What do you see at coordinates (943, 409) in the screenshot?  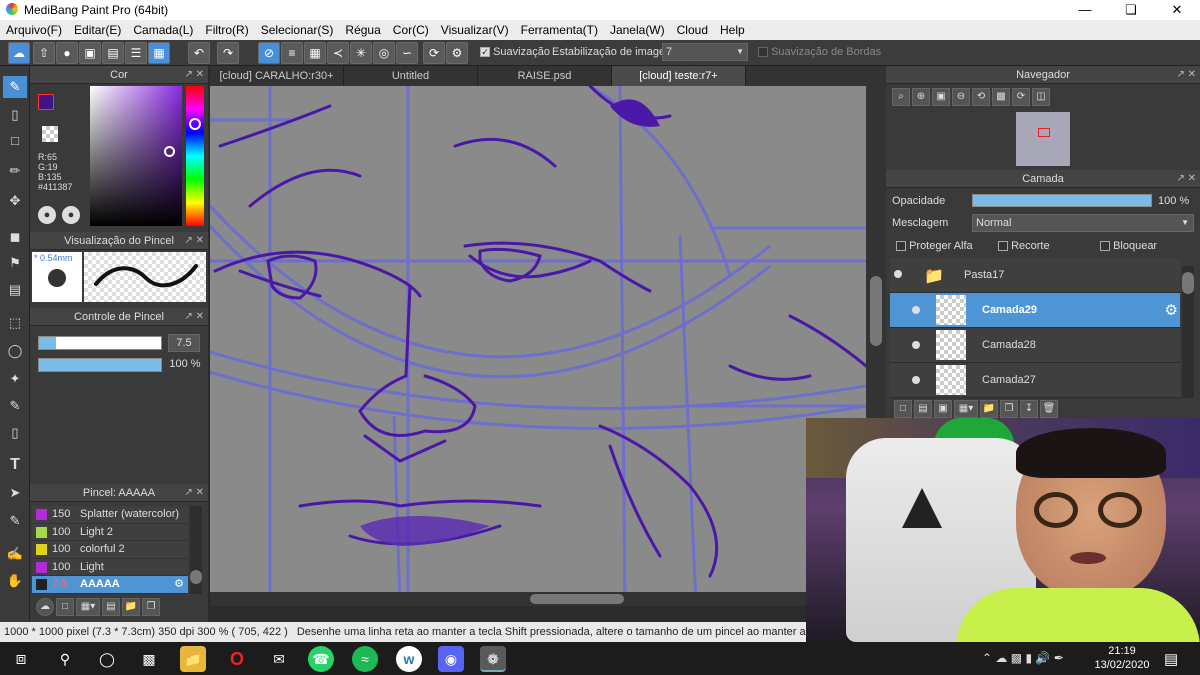 I see `new-8bit-layer-icon: ▣` at bounding box center [943, 409].